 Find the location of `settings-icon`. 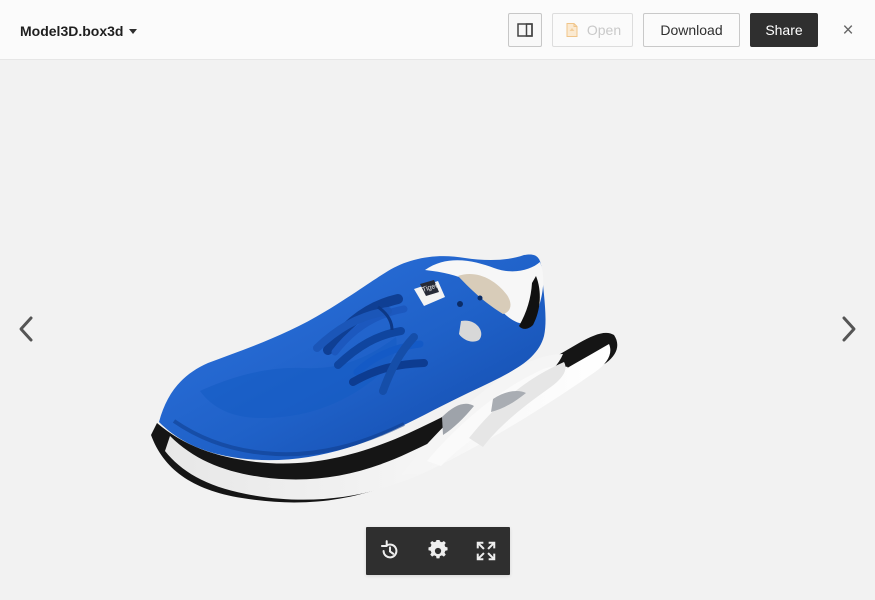

settings-icon is located at coordinates (438, 549).